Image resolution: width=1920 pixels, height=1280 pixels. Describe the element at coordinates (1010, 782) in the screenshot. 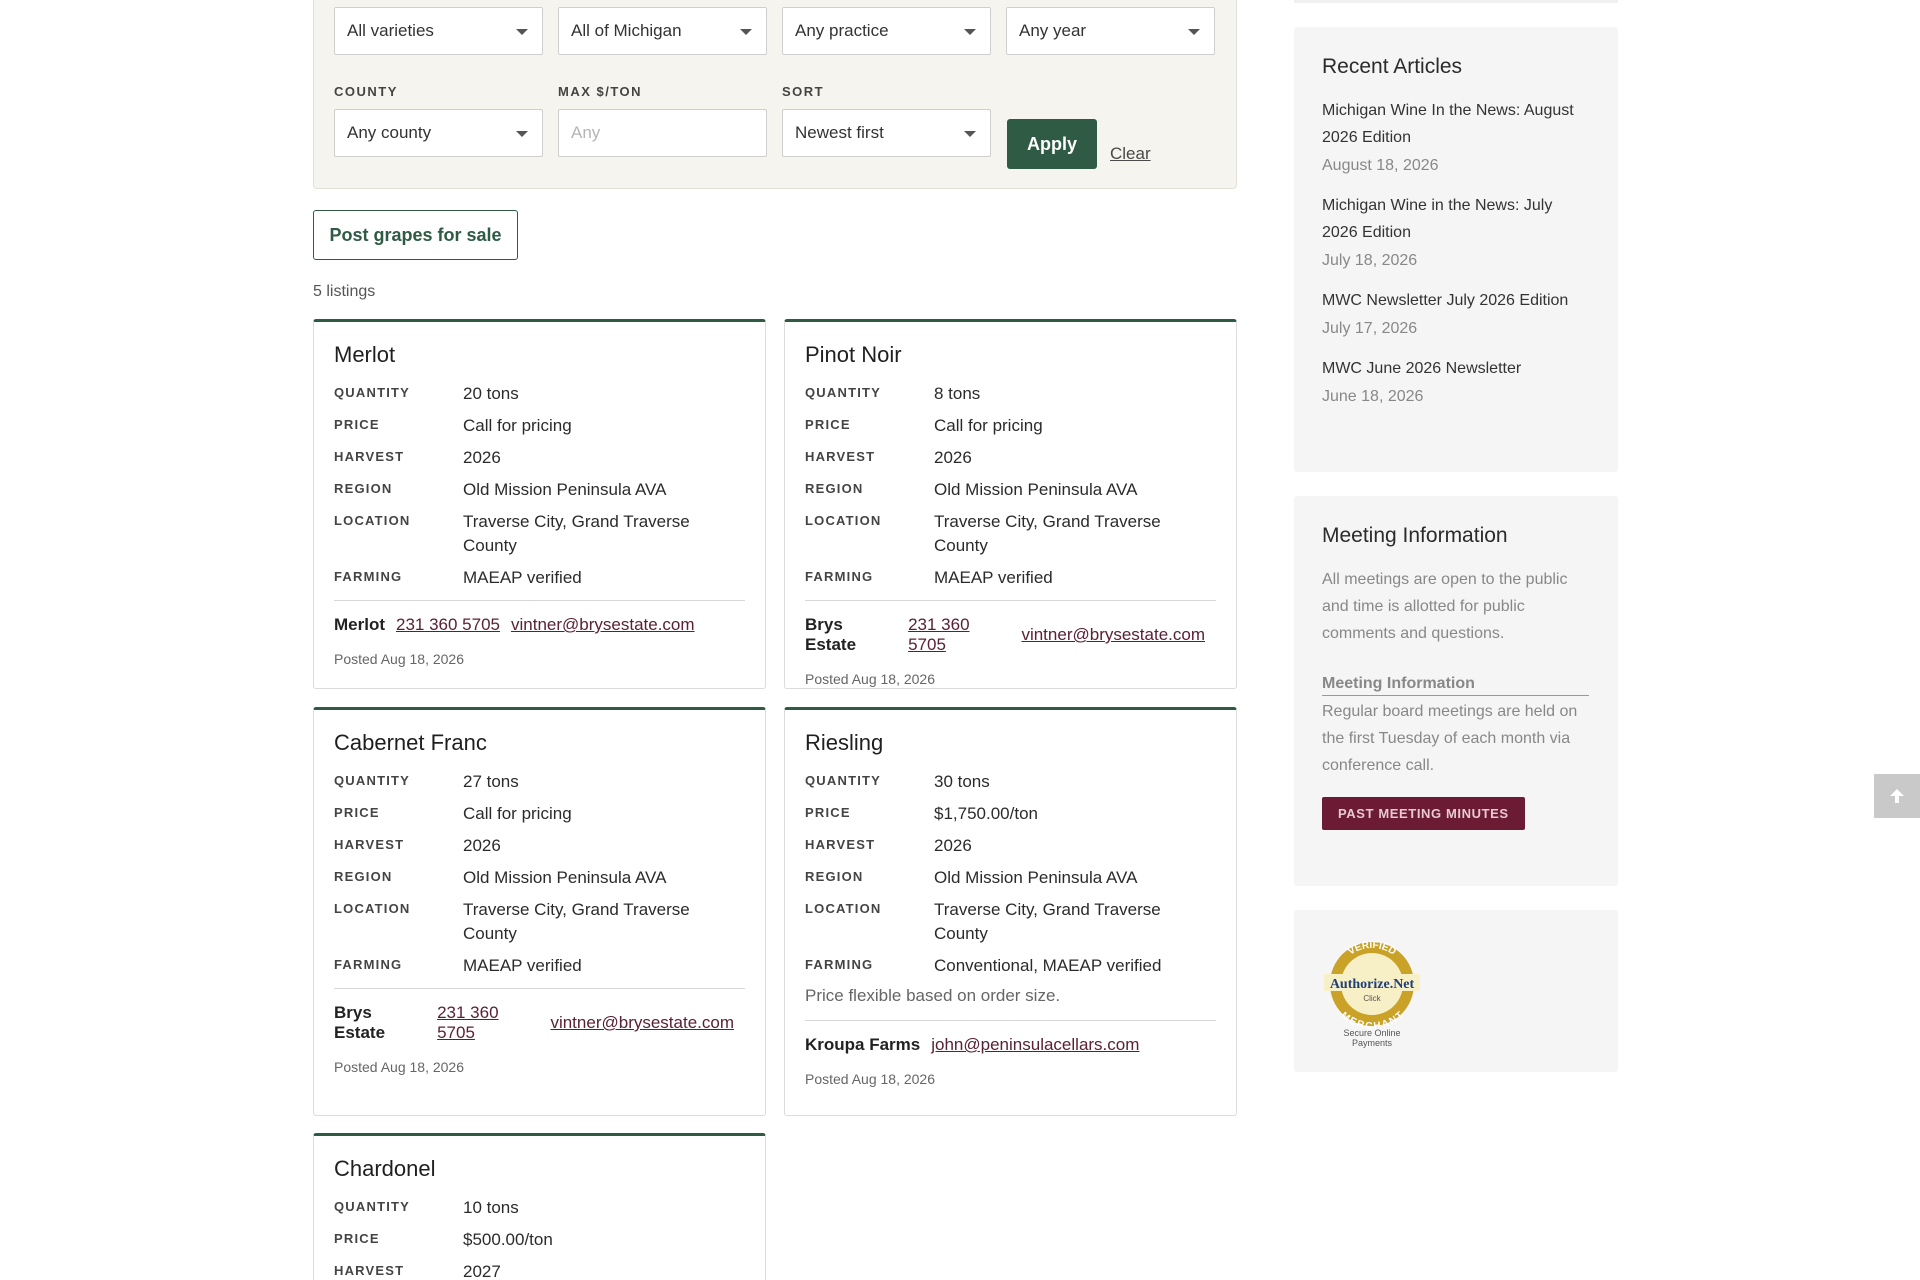

I see `quantity-row: QUANTITY 30 tons` at that location.